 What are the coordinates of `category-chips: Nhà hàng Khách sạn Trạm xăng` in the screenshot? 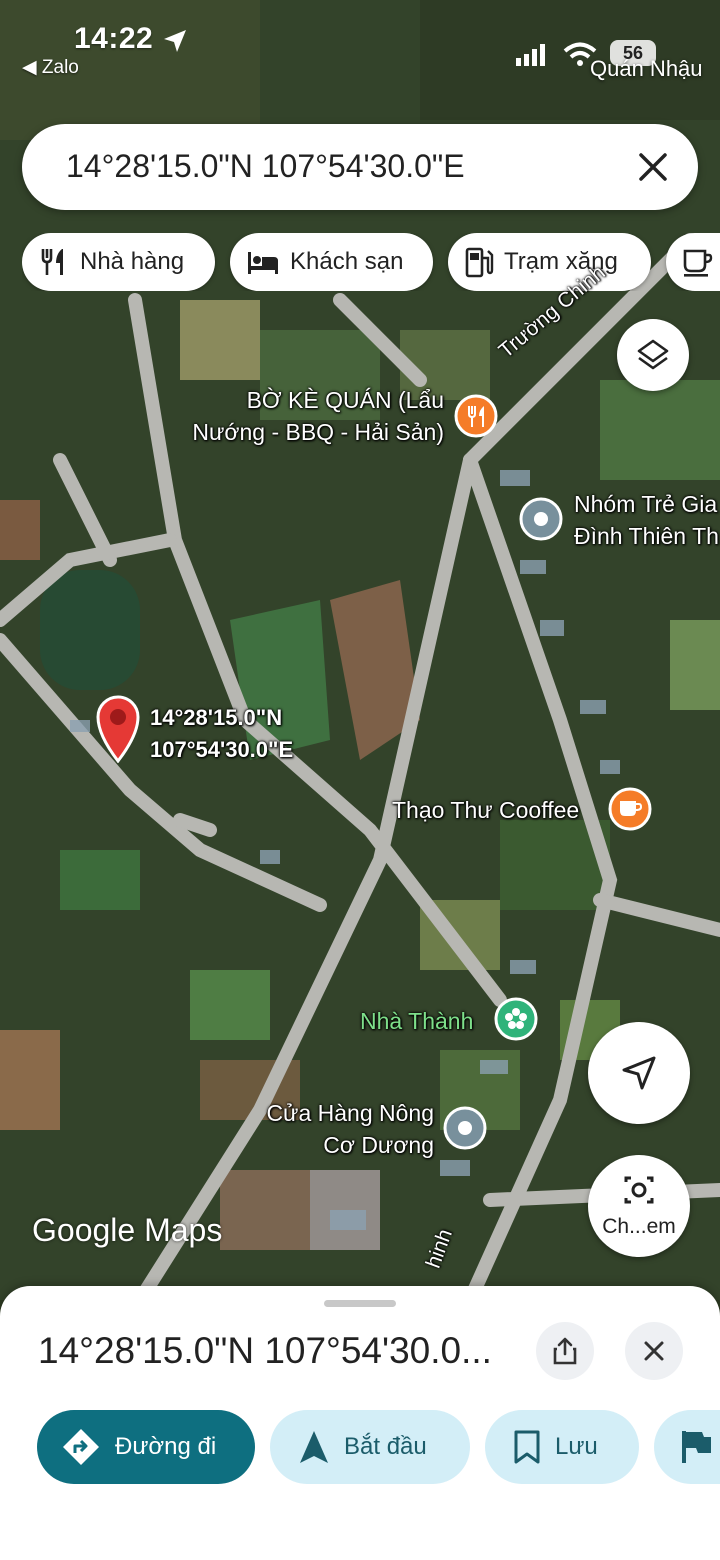 It's located at (371, 262).